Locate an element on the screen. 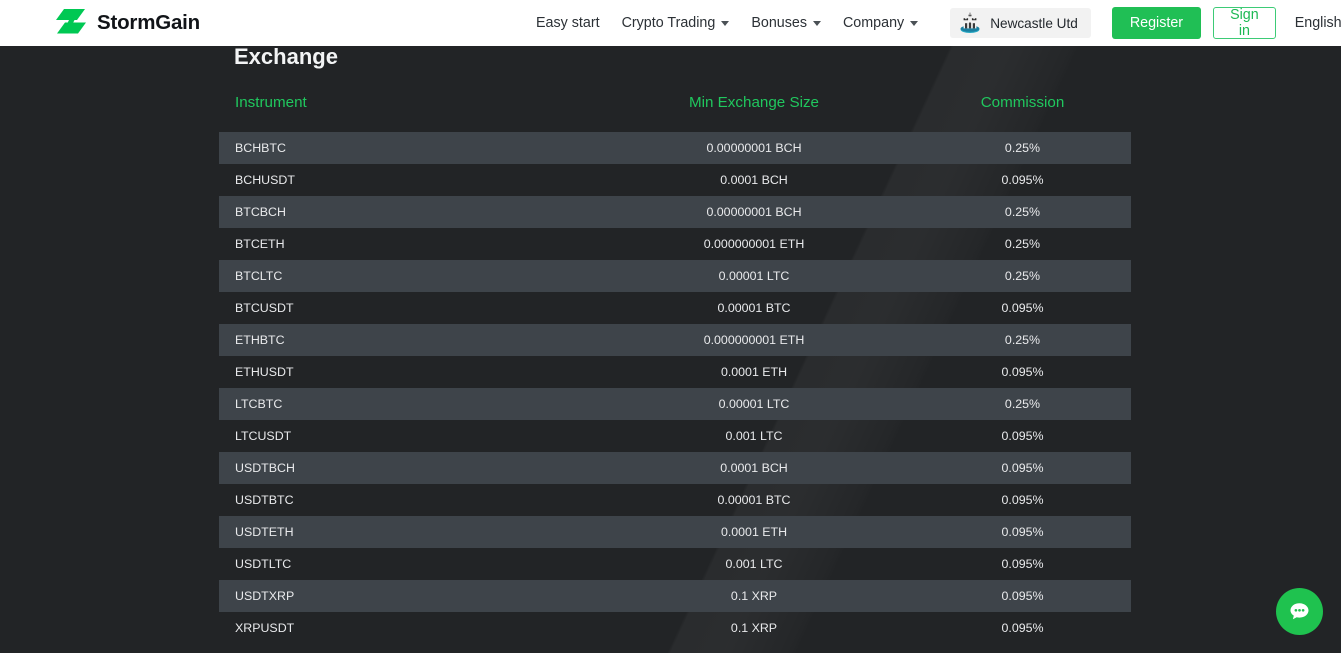  nav-item-label: Company is located at coordinates (873, 23).